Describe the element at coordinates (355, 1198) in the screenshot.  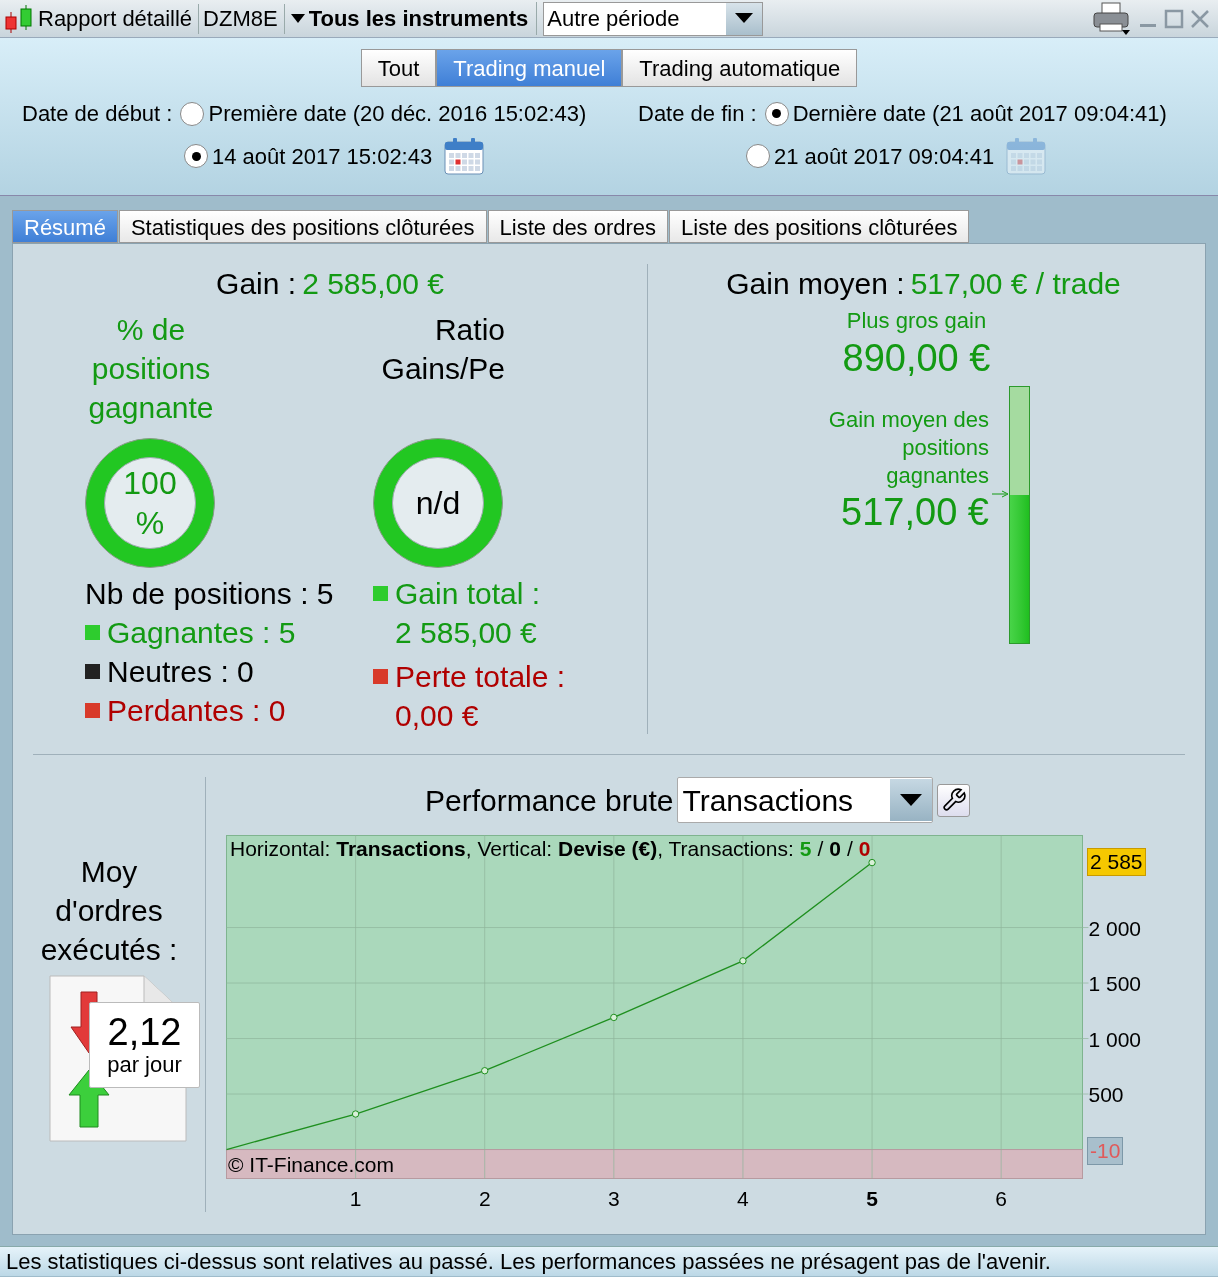
I see `x-axis-label: 1` at that location.